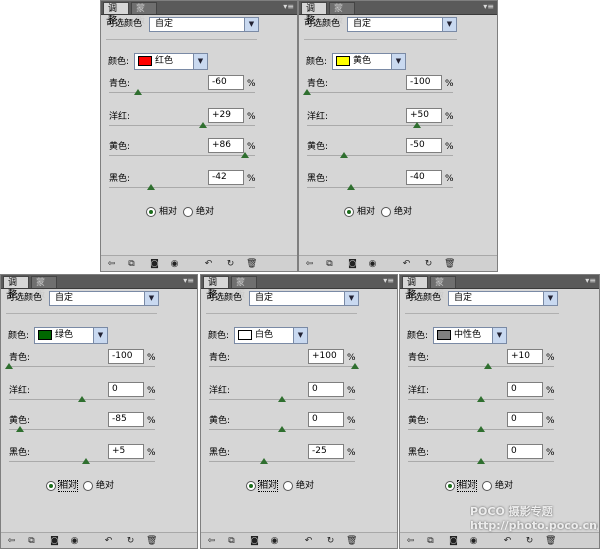 This screenshot has height=549, width=600. I want to click on slider-value-input: +50, so click(424, 115).